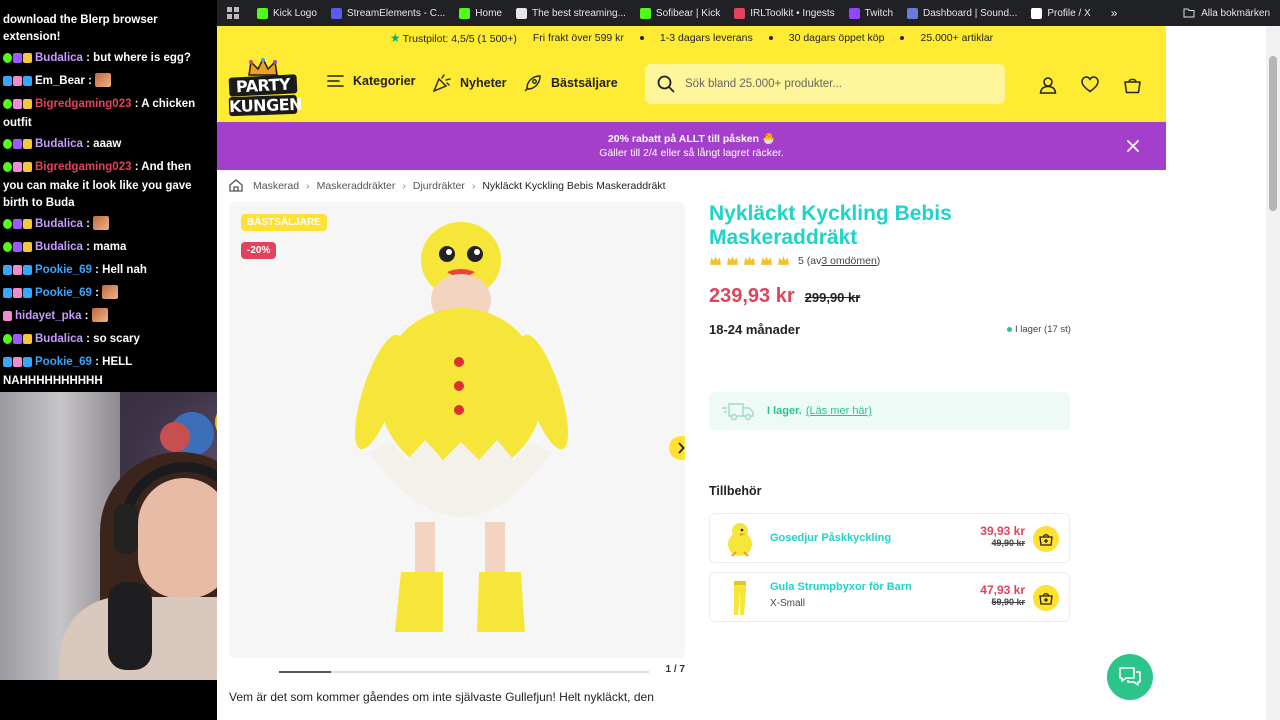  I want to click on bookmark-item: IRLToolkit • Ingests, so click(784, 13).